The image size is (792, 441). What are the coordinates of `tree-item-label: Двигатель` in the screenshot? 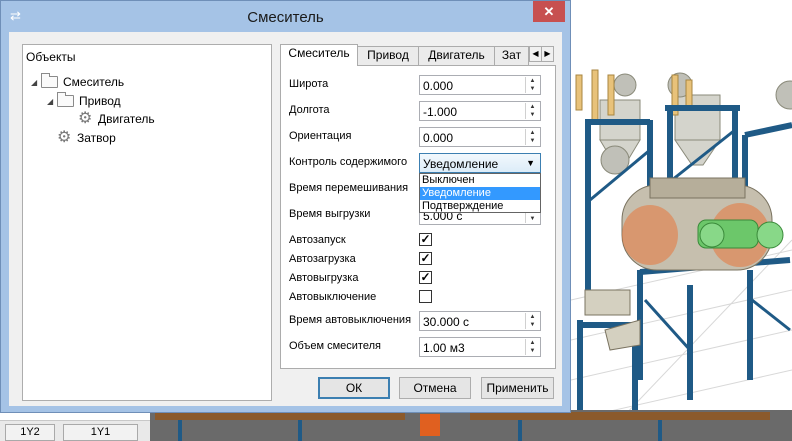 It's located at (126, 119).